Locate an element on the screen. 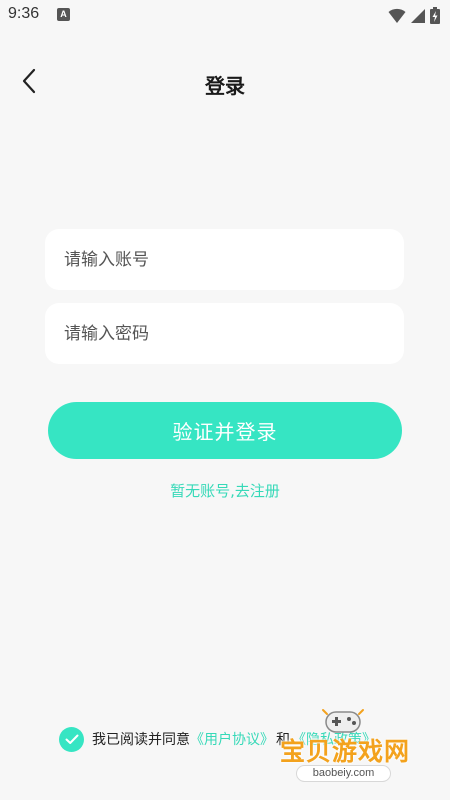 This screenshot has width=450, height=800. login-button: 验证并登录 is located at coordinates (225, 430).